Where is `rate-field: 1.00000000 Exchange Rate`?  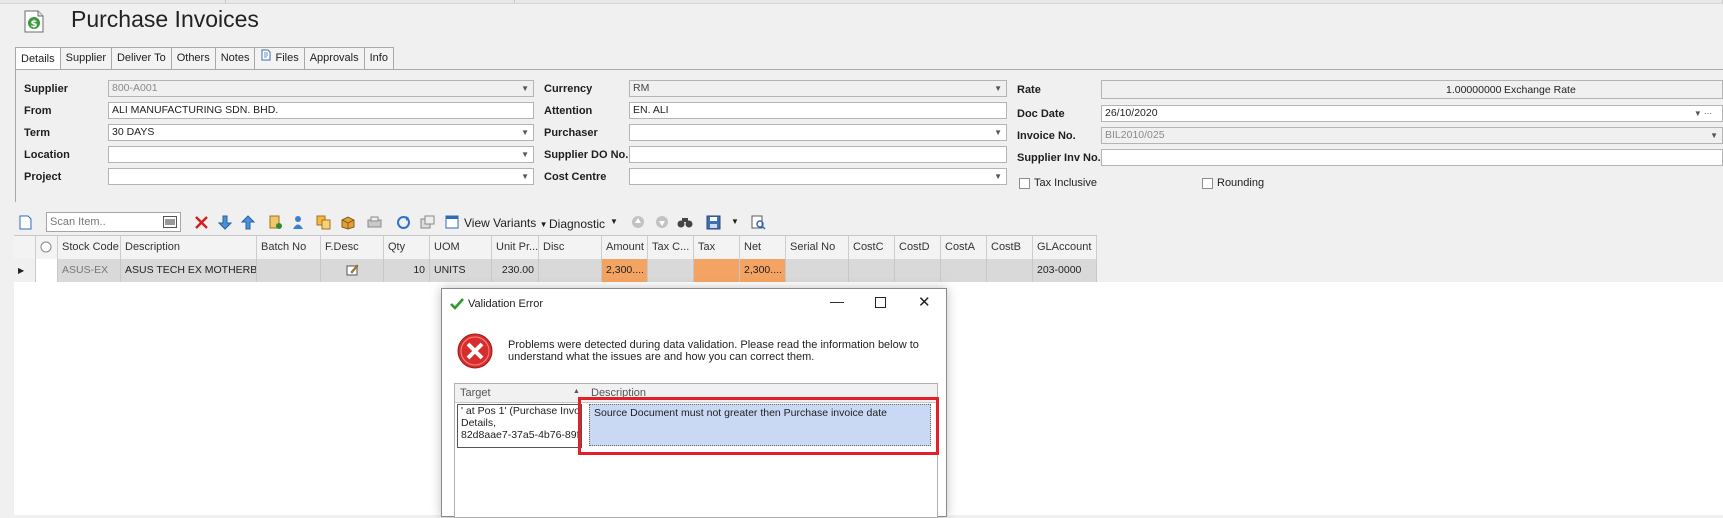
rate-field: 1.00000000 Exchange Rate is located at coordinates (1412, 89).